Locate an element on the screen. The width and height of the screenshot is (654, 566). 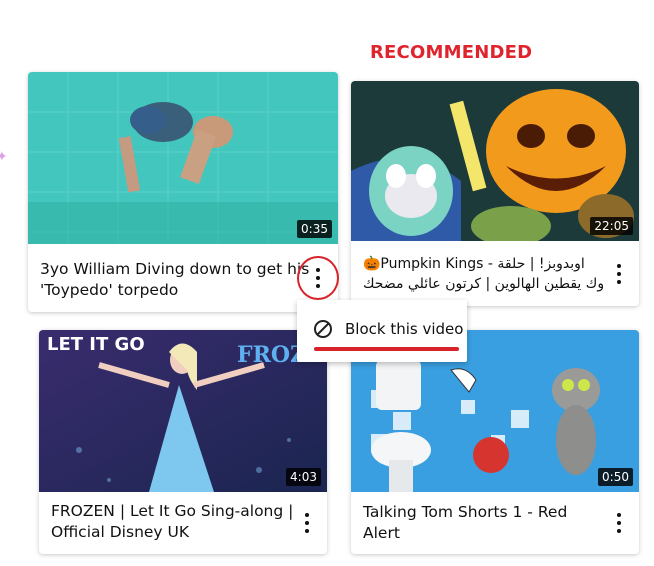
thumbnail-text: LET IT GO is located at coordinates (96, 344).